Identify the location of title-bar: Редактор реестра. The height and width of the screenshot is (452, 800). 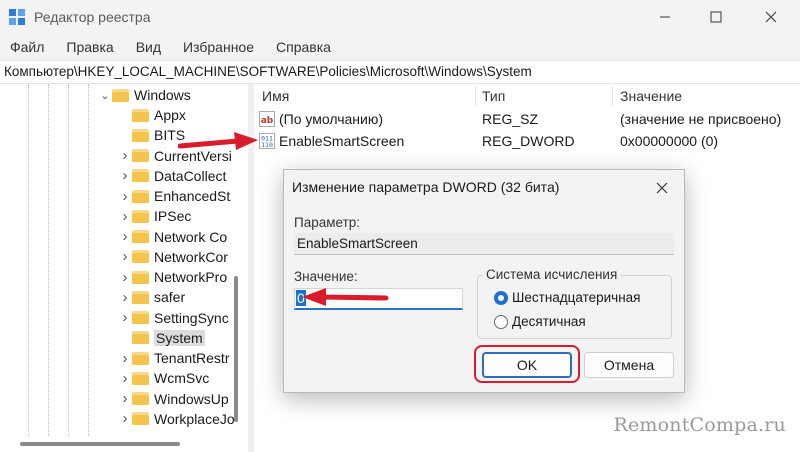
(400, 17).